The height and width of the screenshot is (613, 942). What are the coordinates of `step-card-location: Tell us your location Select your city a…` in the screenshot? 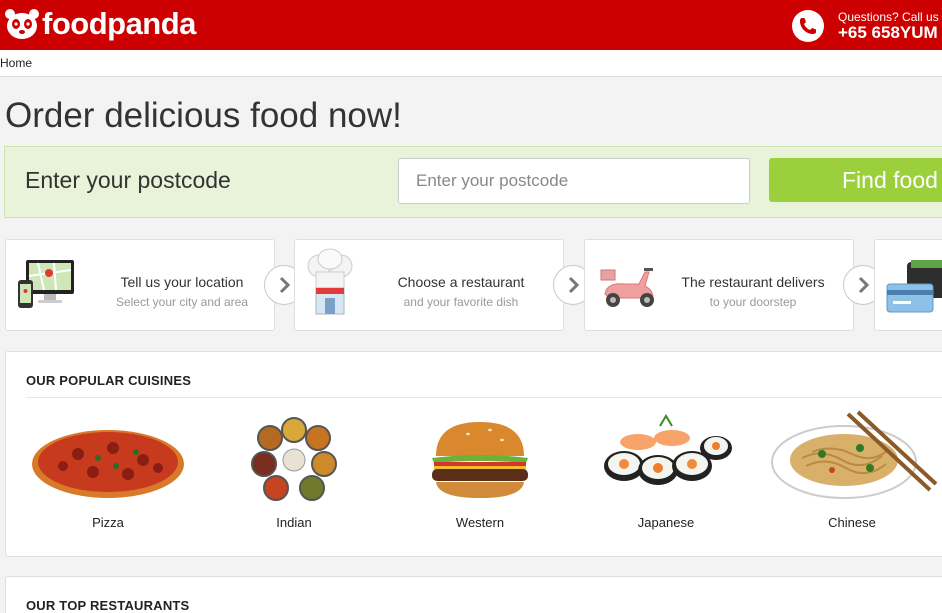 It's located at (140, 285).